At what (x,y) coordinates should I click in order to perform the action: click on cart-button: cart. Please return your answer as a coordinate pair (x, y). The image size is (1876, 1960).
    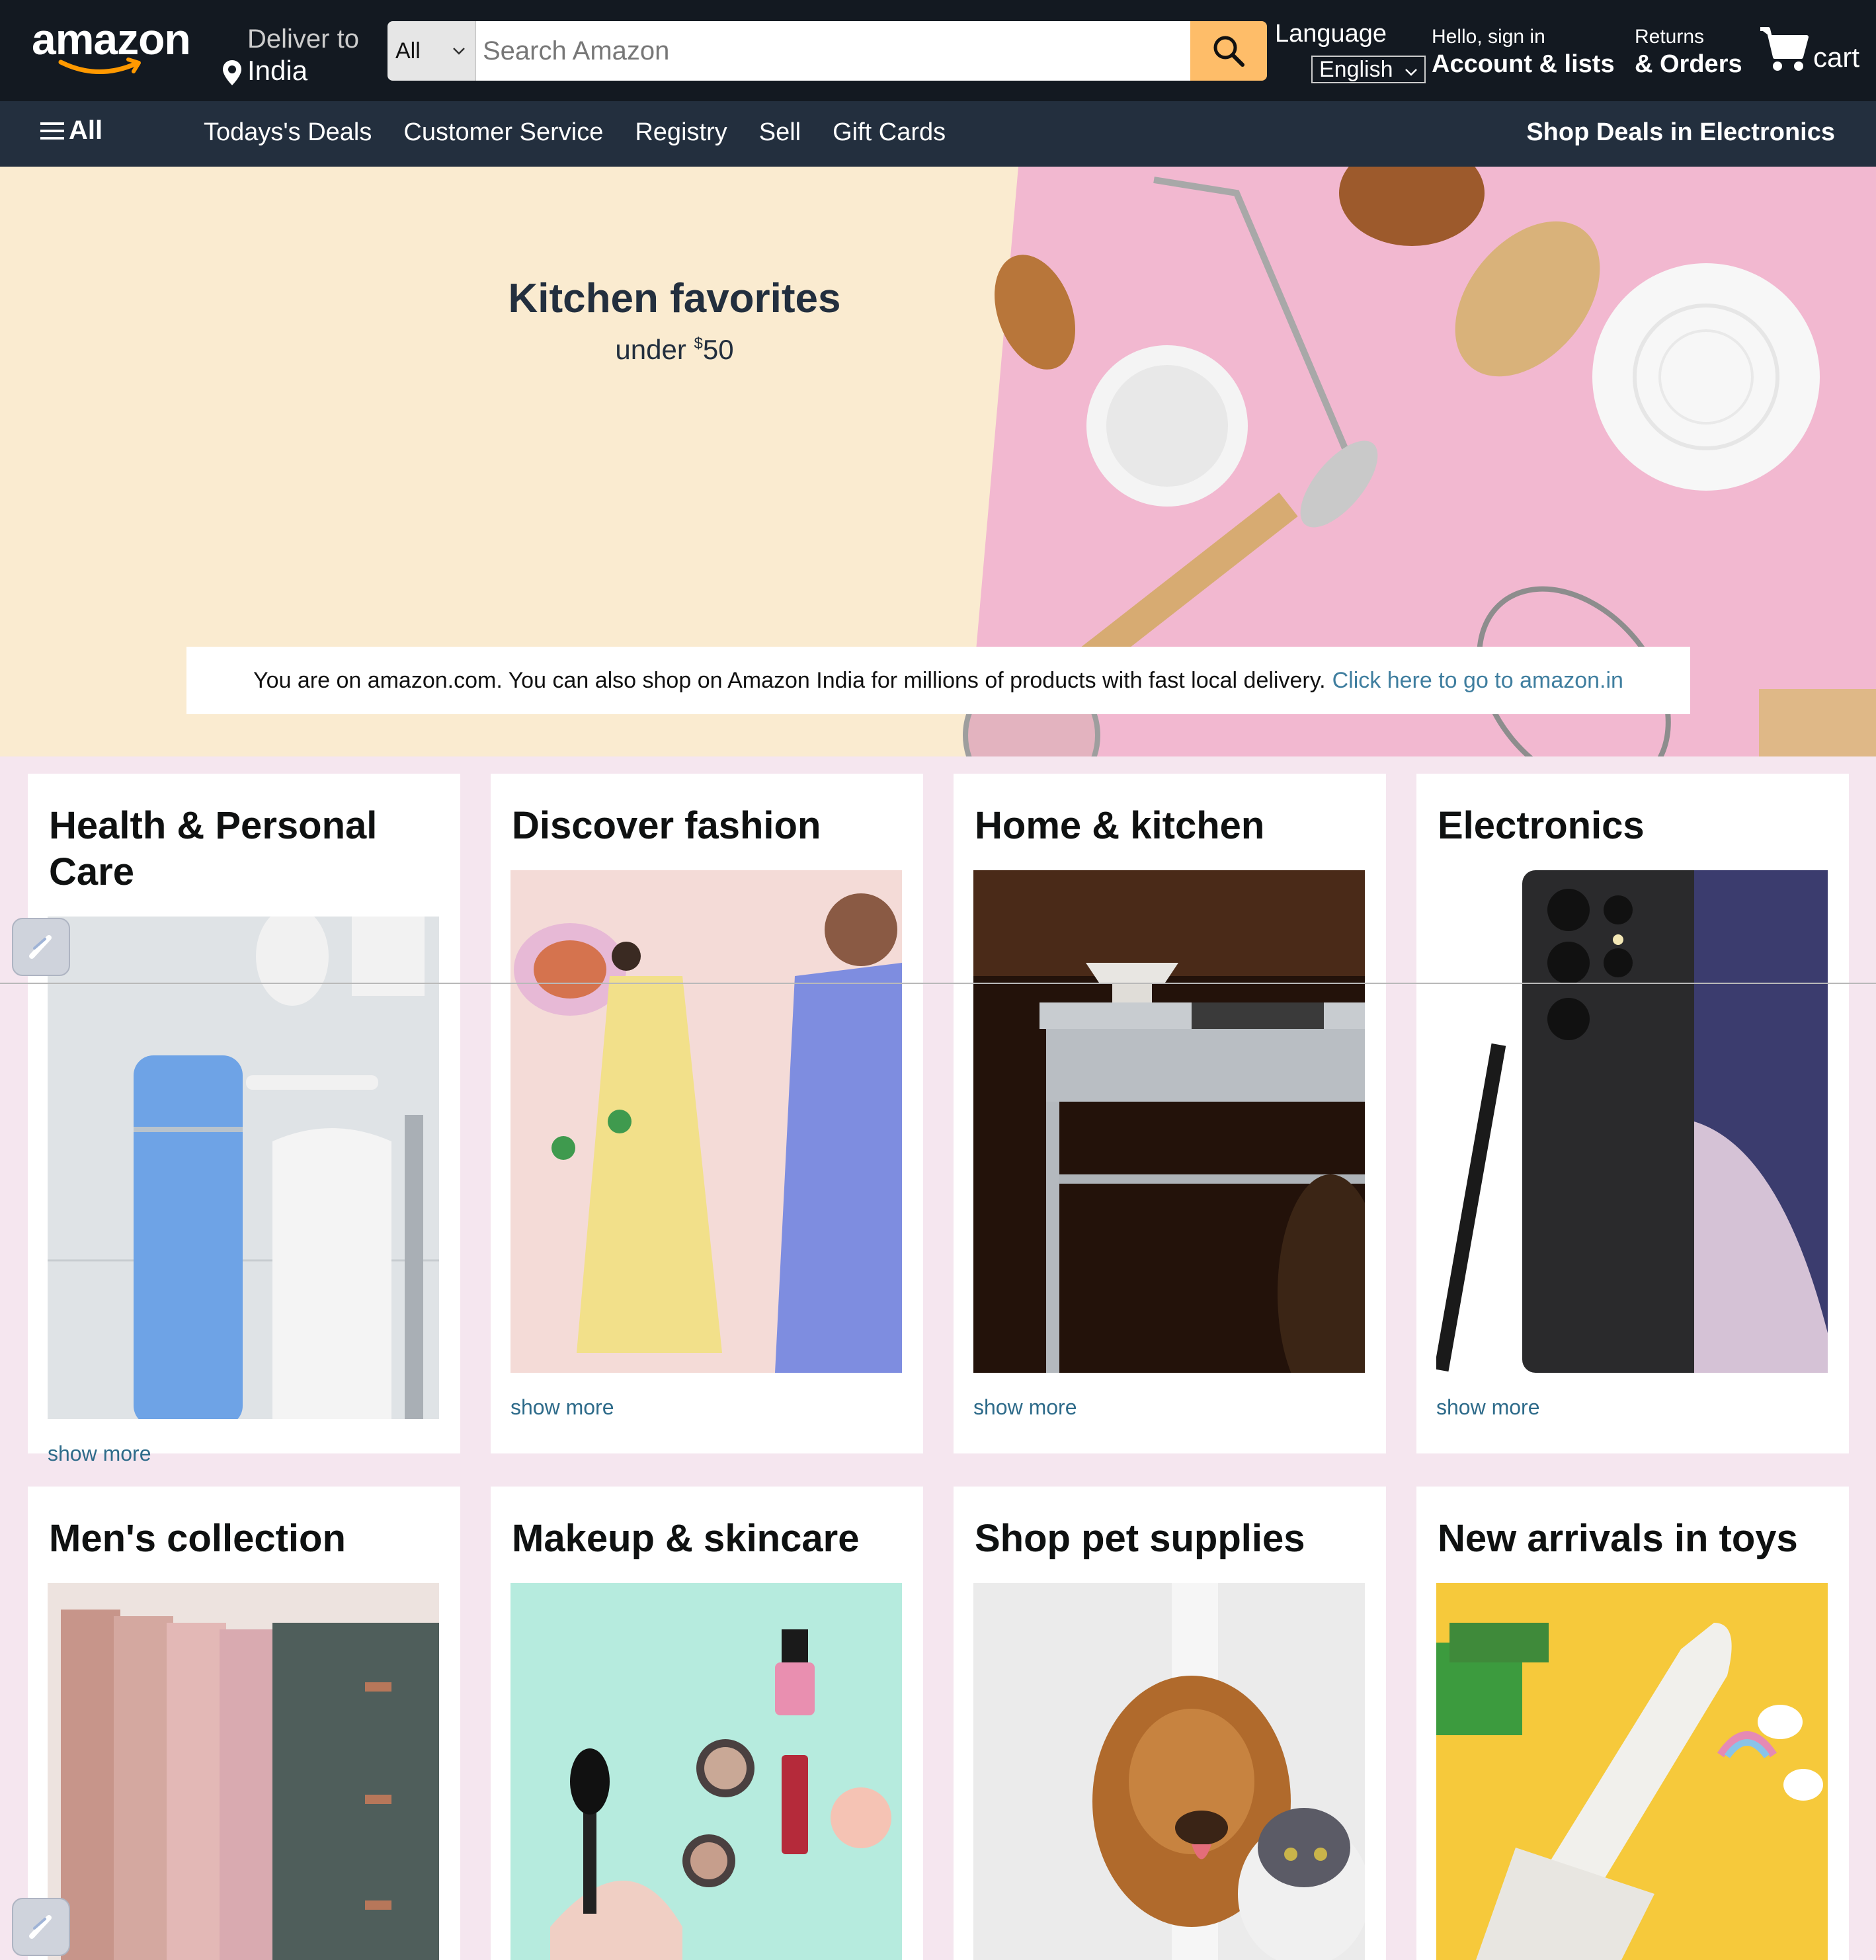
    Looking at the image, I should click on (1809, 49).